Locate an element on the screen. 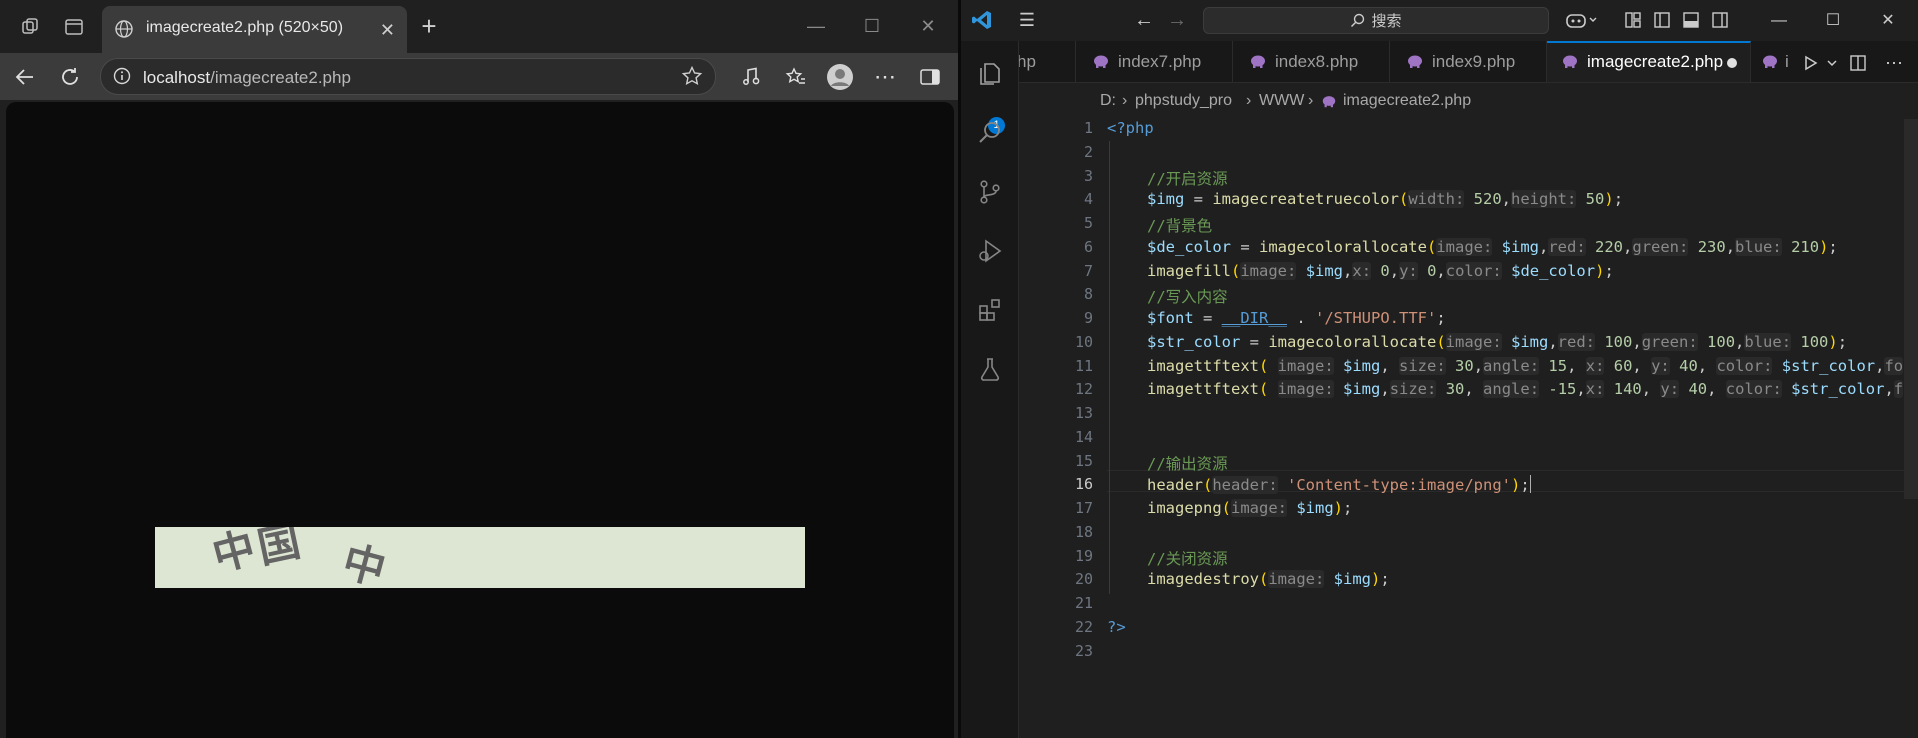 Image resolution: width=1918 pixels, height=738 pixels. code-fn: imagepng is located at coordinates (1184, 508).